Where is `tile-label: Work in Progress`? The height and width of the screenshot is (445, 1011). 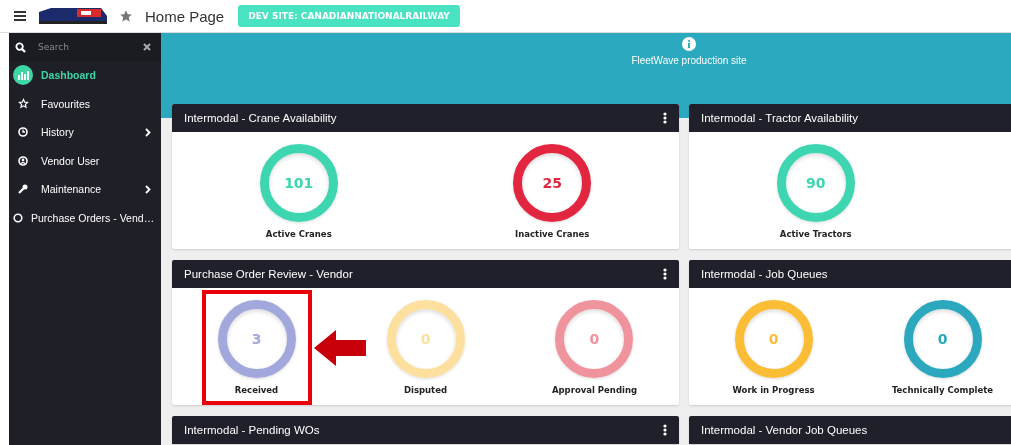
tile-label: Work in Progress is located at coordinates (773, 390).